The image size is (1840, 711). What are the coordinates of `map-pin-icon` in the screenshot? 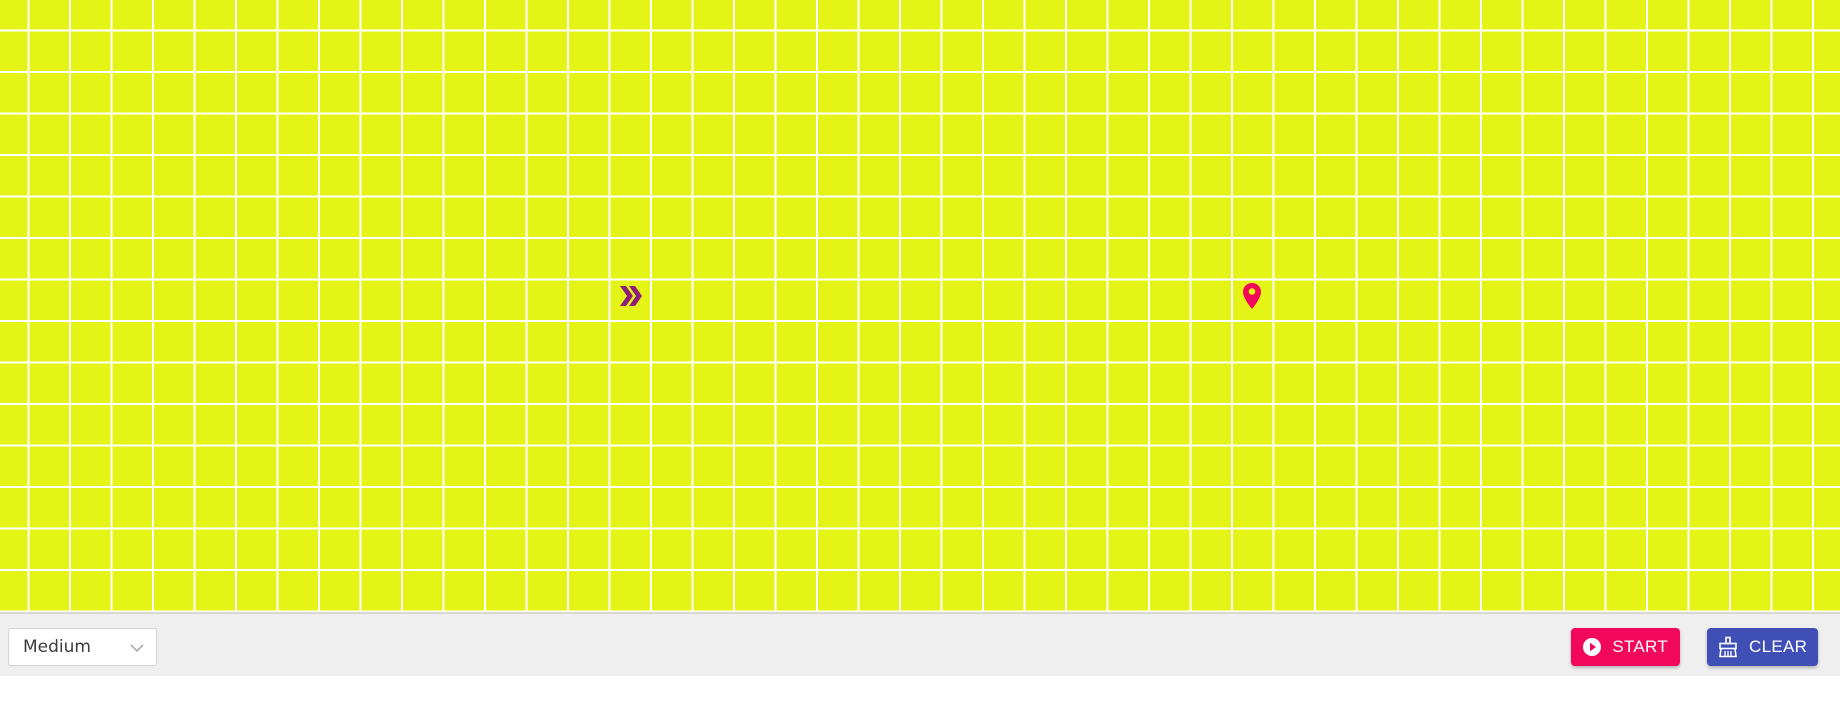 It's located at (1252, 296).